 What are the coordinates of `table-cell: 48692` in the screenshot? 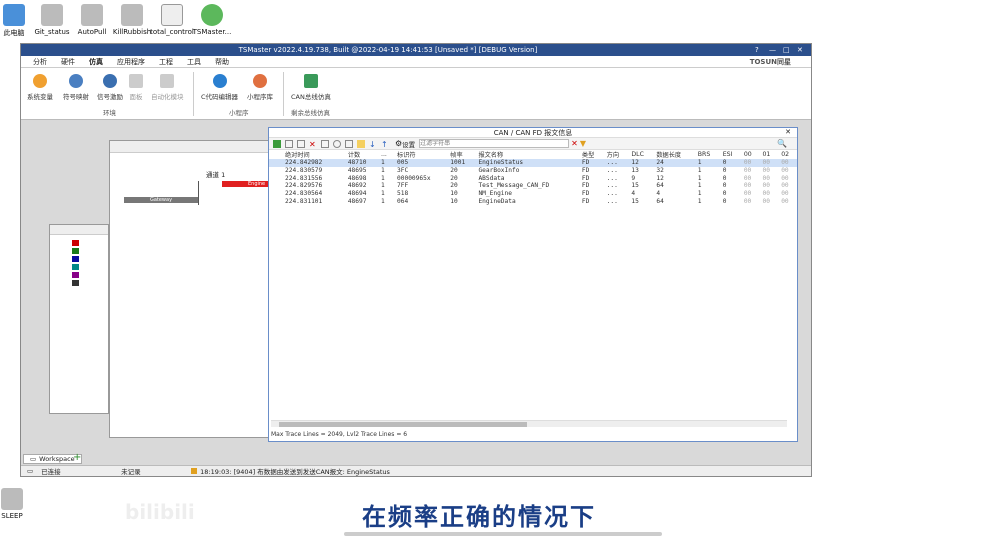 It's located at (357, 186).